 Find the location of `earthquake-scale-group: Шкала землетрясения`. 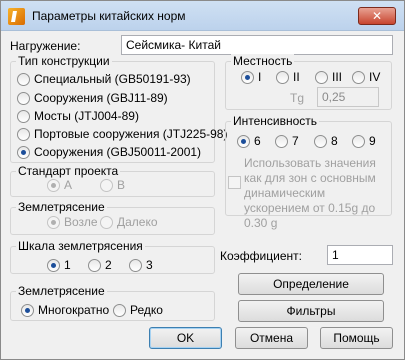

earthquake-scale-group: Шкала землетрясения is located at coordinates (112, 256).